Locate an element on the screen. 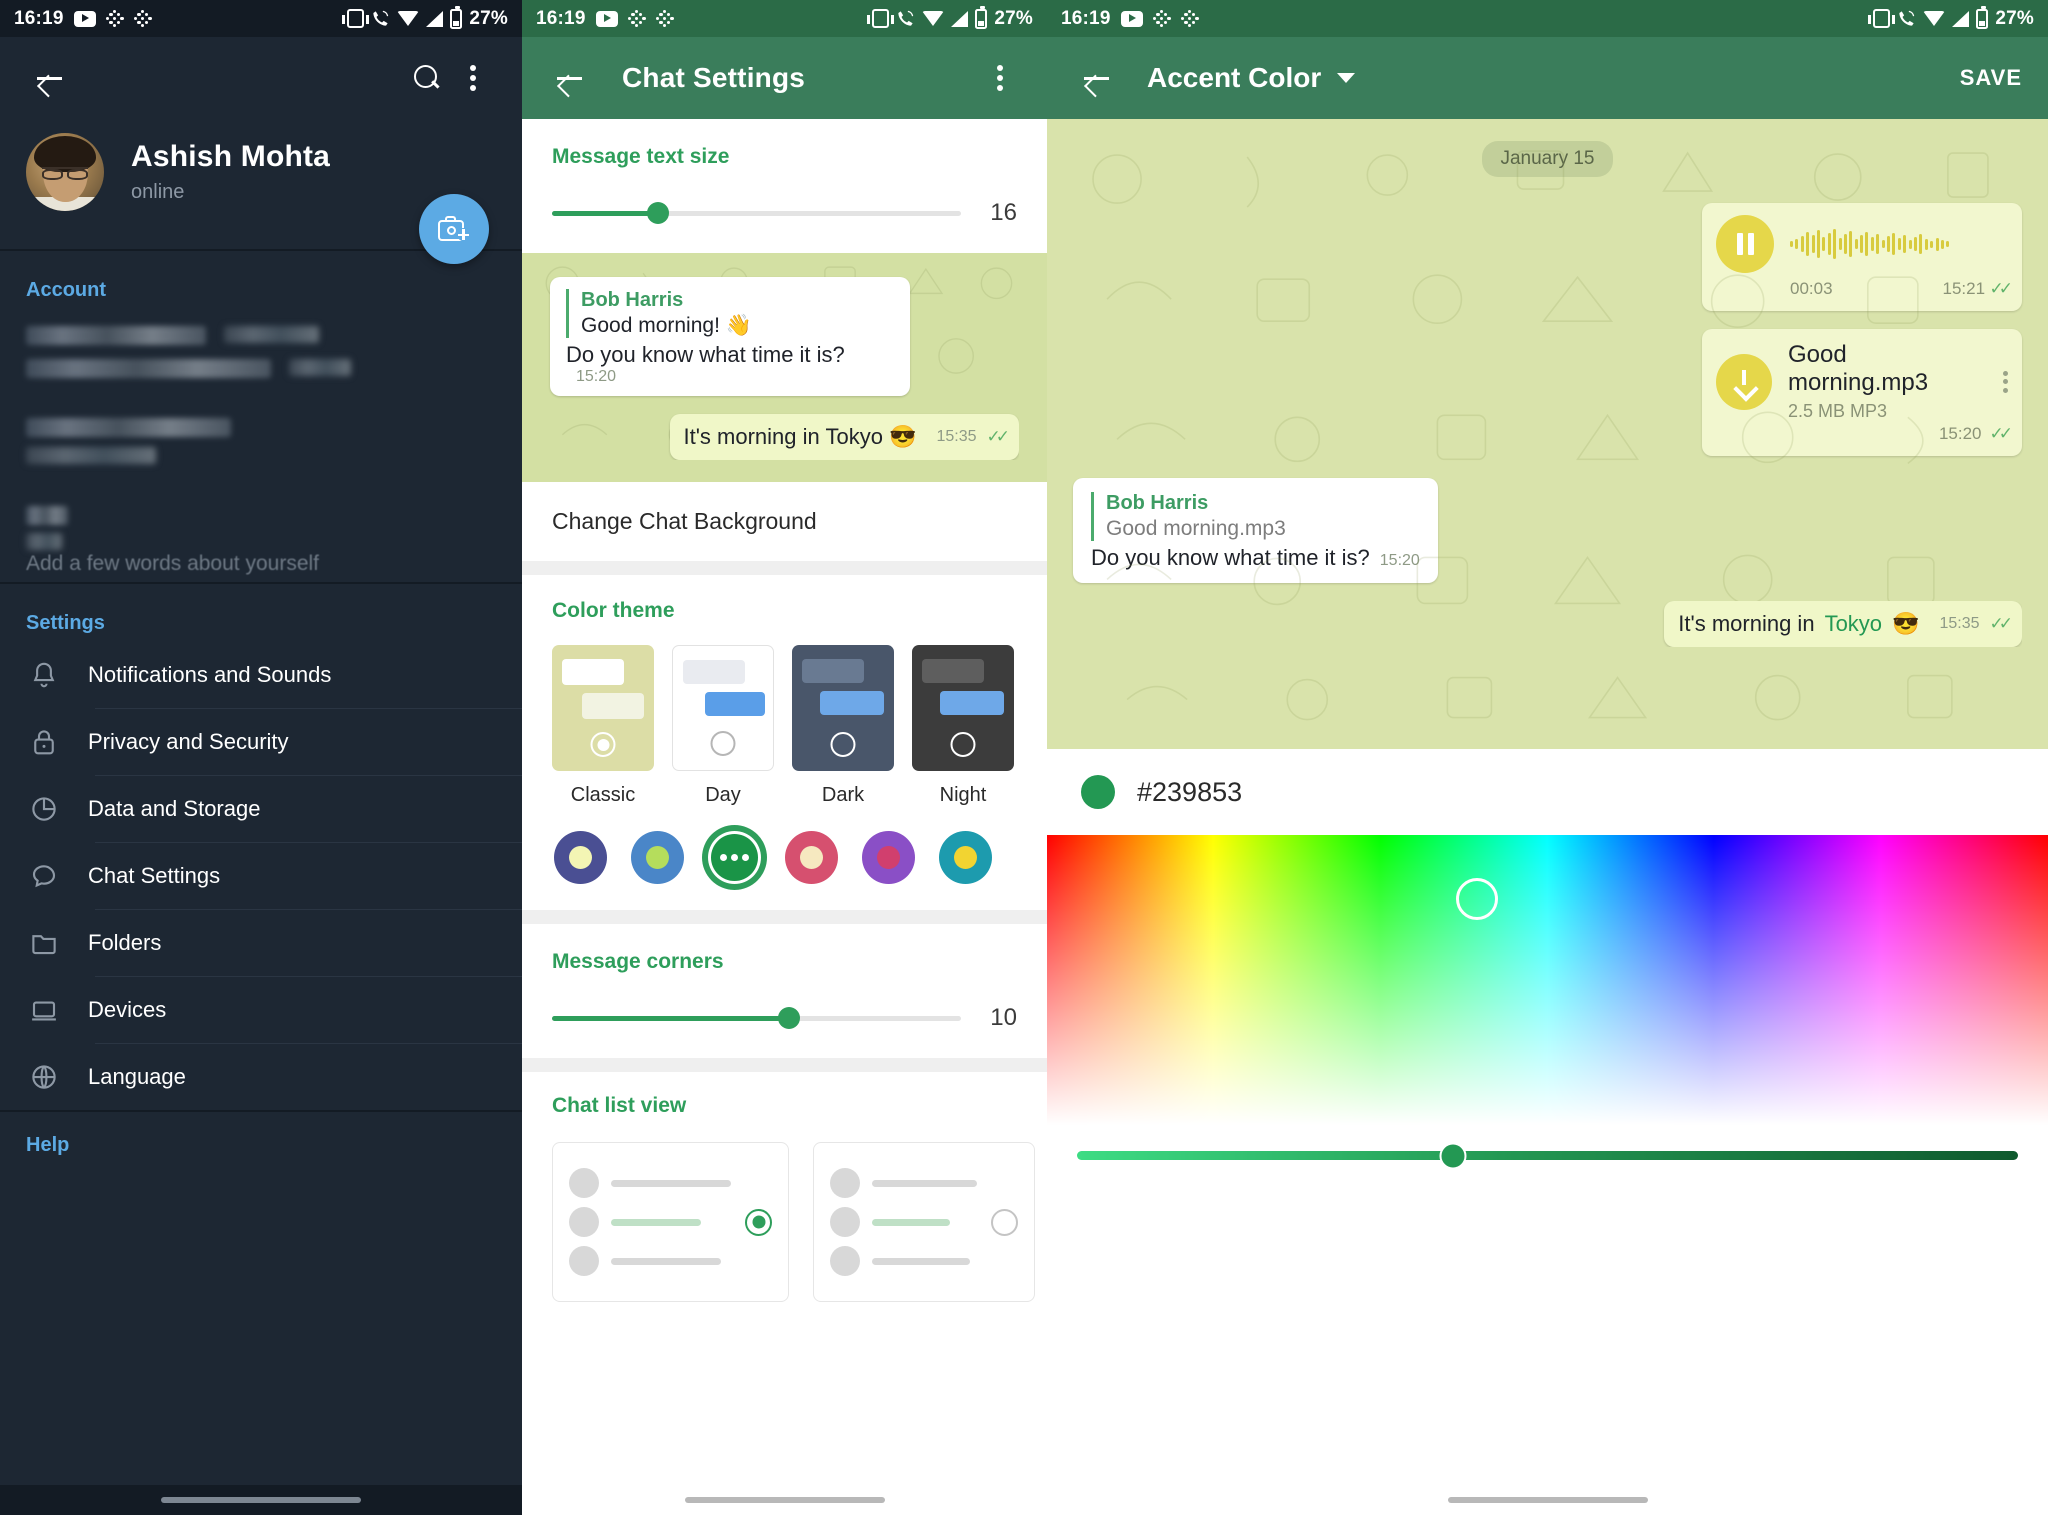 This screenshot has height=1515, width=2048. reply-text: Good morning! 👋 is located at coordinates (666, 325).